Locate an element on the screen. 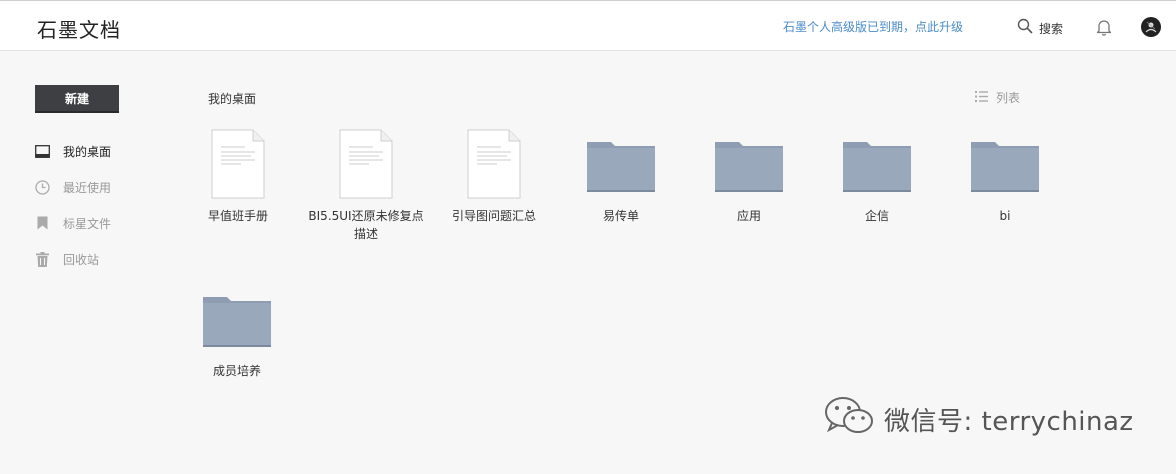 This screenshot has height=474, width=1176. sidebar-item-label: 标星文件 is located at coordinates (87, 223).